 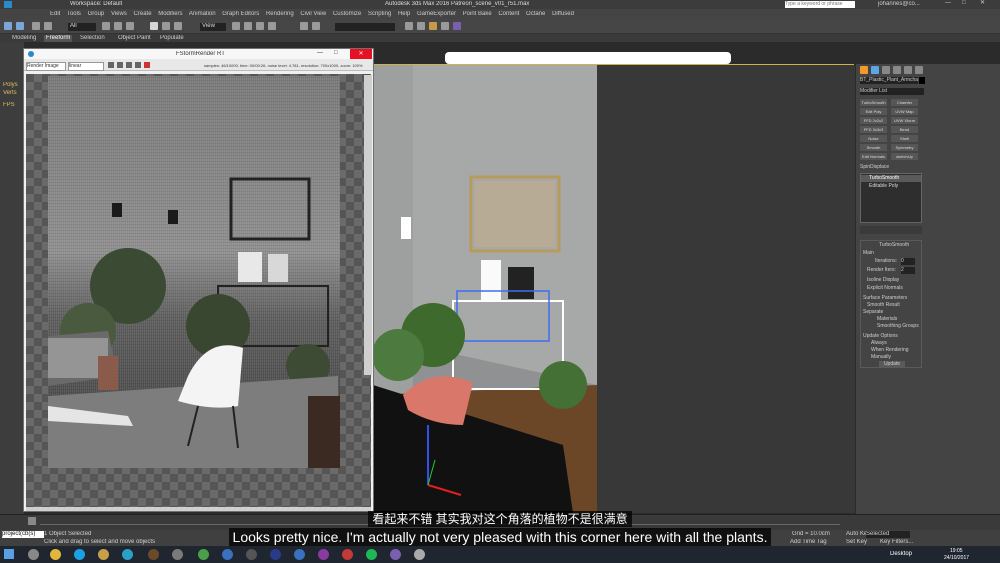 I want to click on tab-freeform: Freeform, so click(x=58, y=38).